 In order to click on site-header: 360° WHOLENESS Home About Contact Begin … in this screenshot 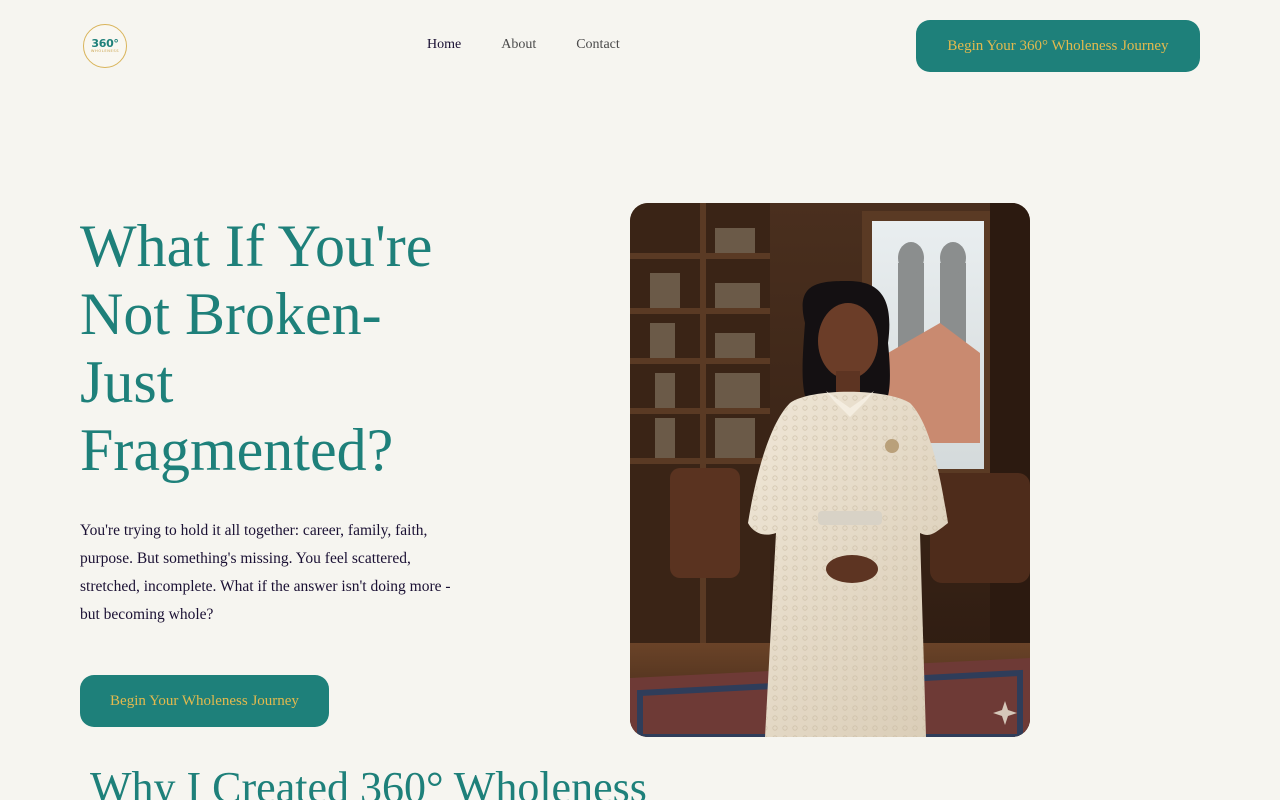, I will do `click(640, 46)`.